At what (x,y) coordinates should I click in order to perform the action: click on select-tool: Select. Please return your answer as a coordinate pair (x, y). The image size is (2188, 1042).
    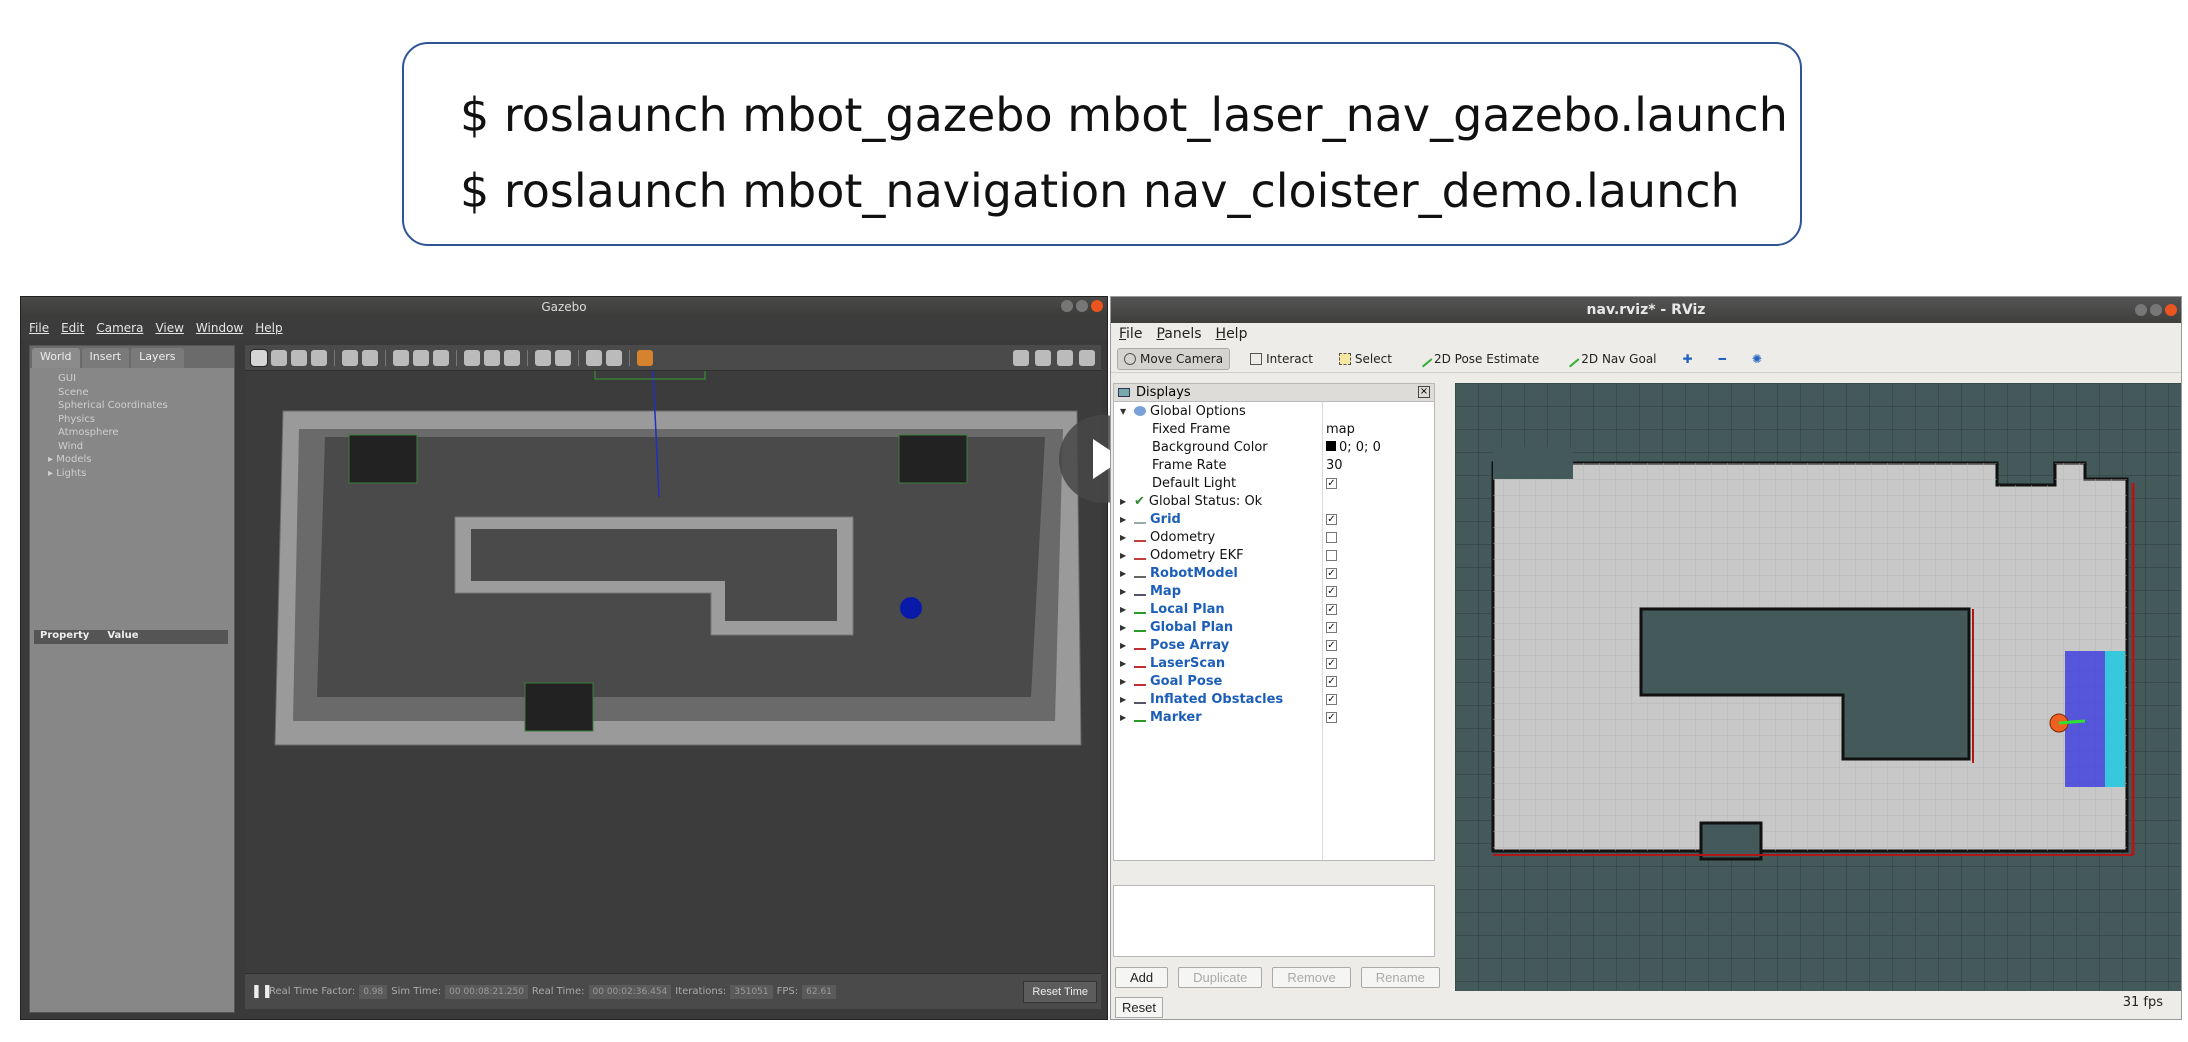
    Looking at the image, I should click on (1365, 359).